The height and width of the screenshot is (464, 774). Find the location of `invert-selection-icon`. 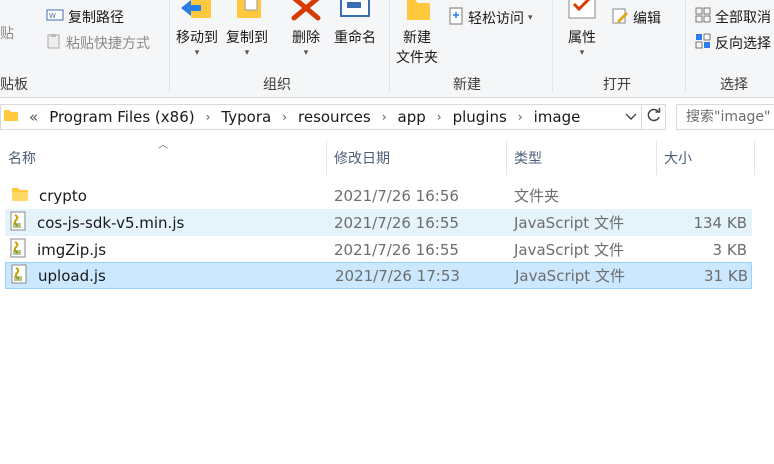

invert-selection-icon is located at coordinates (703, 43).